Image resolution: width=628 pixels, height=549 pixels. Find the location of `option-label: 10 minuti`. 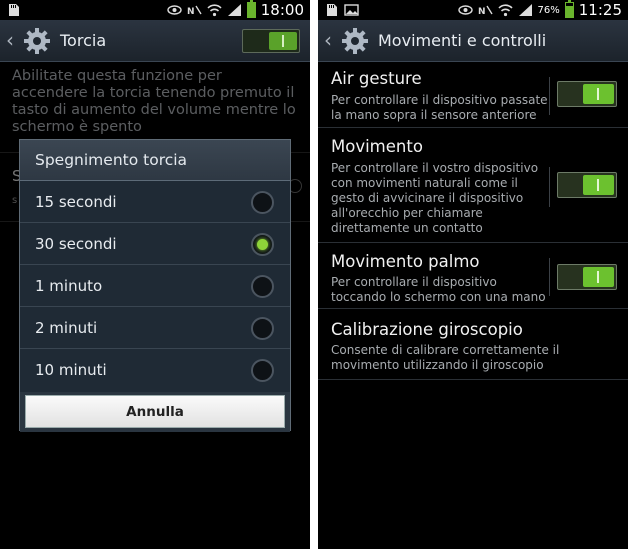

option-label: 10 minuti is located at coordinates (71, 370).